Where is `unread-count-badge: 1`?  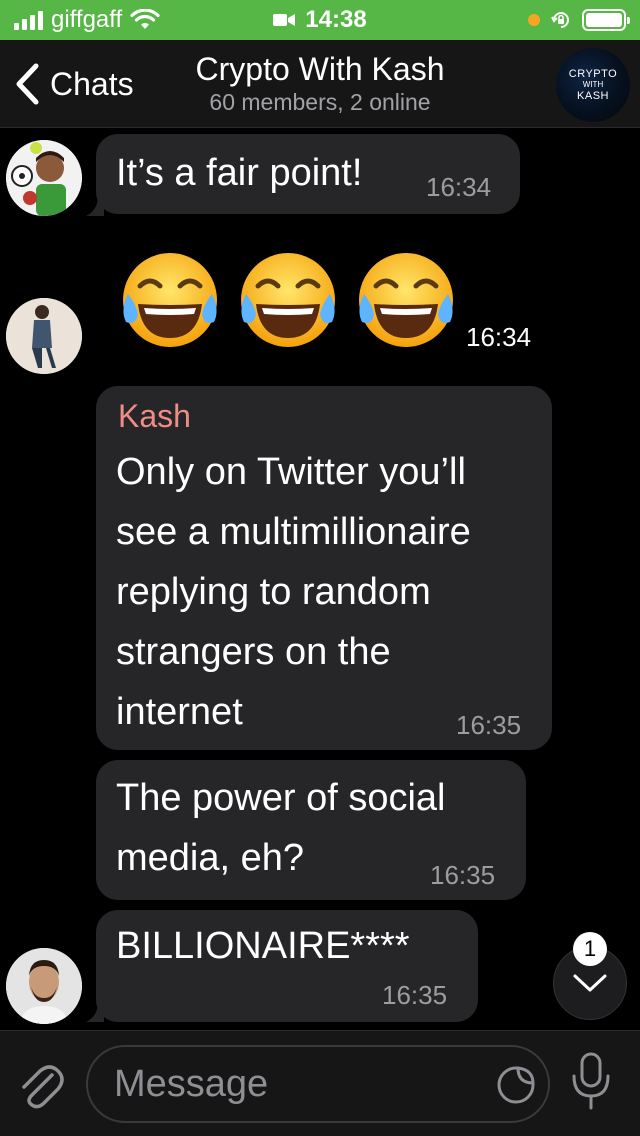
unread-count-badge: 1 is located at coordinates (590, 949).